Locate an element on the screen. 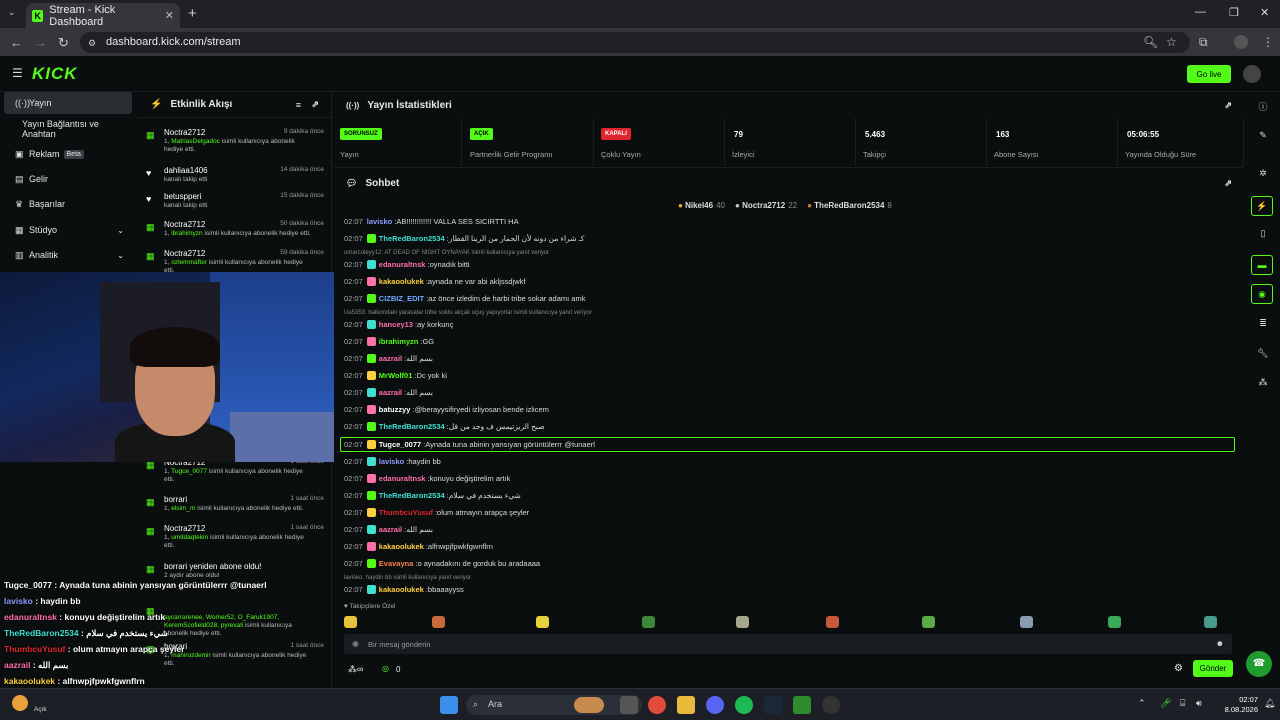 The width and height of the screenshot is (1280, 720). microphone-icon: 🎤︎ is located at coordinates (1165, 703).